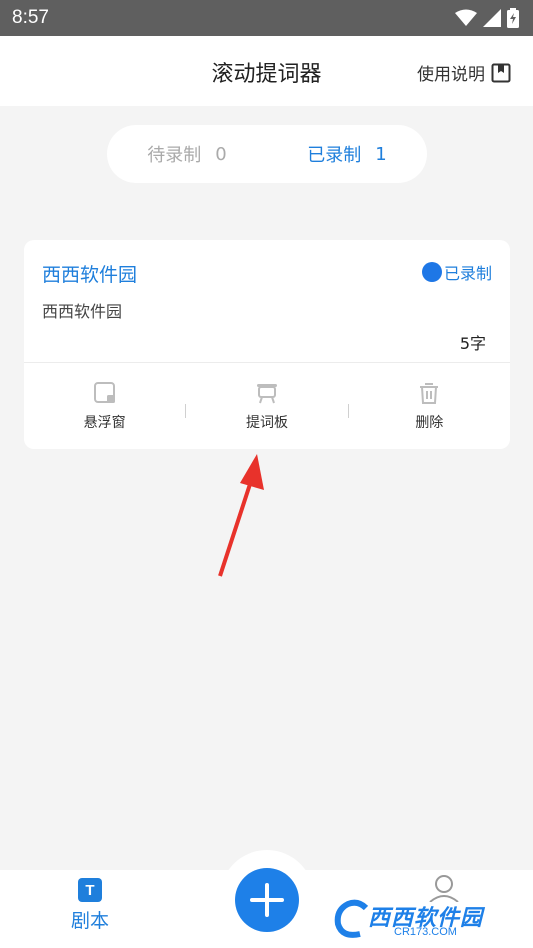 This screenshot has height=948, width=533. What do you see at coordinates (90, 890) in the screenshot?
I see `script-icon: T` at bounding box center [90, 890].